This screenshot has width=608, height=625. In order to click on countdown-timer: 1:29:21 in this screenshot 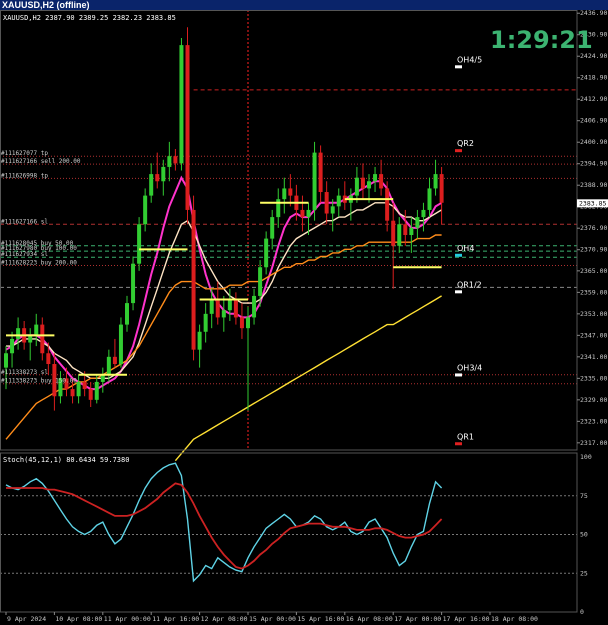, I will do `click(541, 40)`.